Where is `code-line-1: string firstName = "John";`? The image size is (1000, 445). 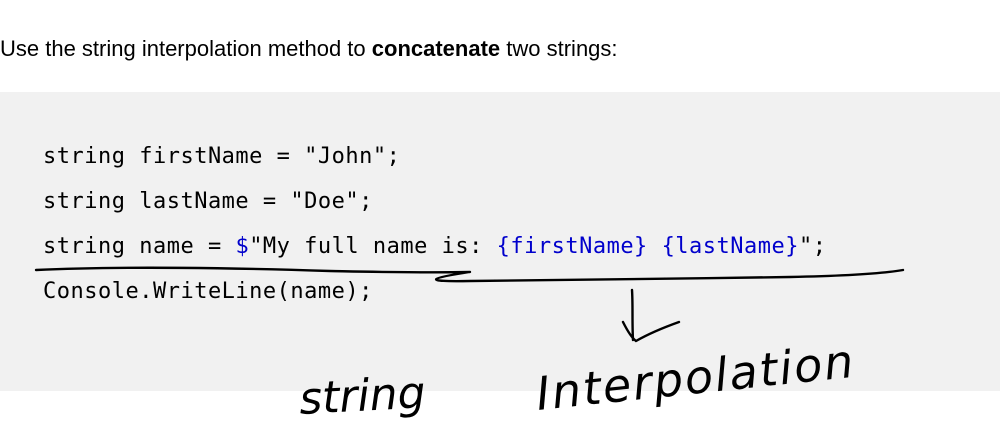 code-line-1: string firstName = "John"; is located at coordinates (222, 156).